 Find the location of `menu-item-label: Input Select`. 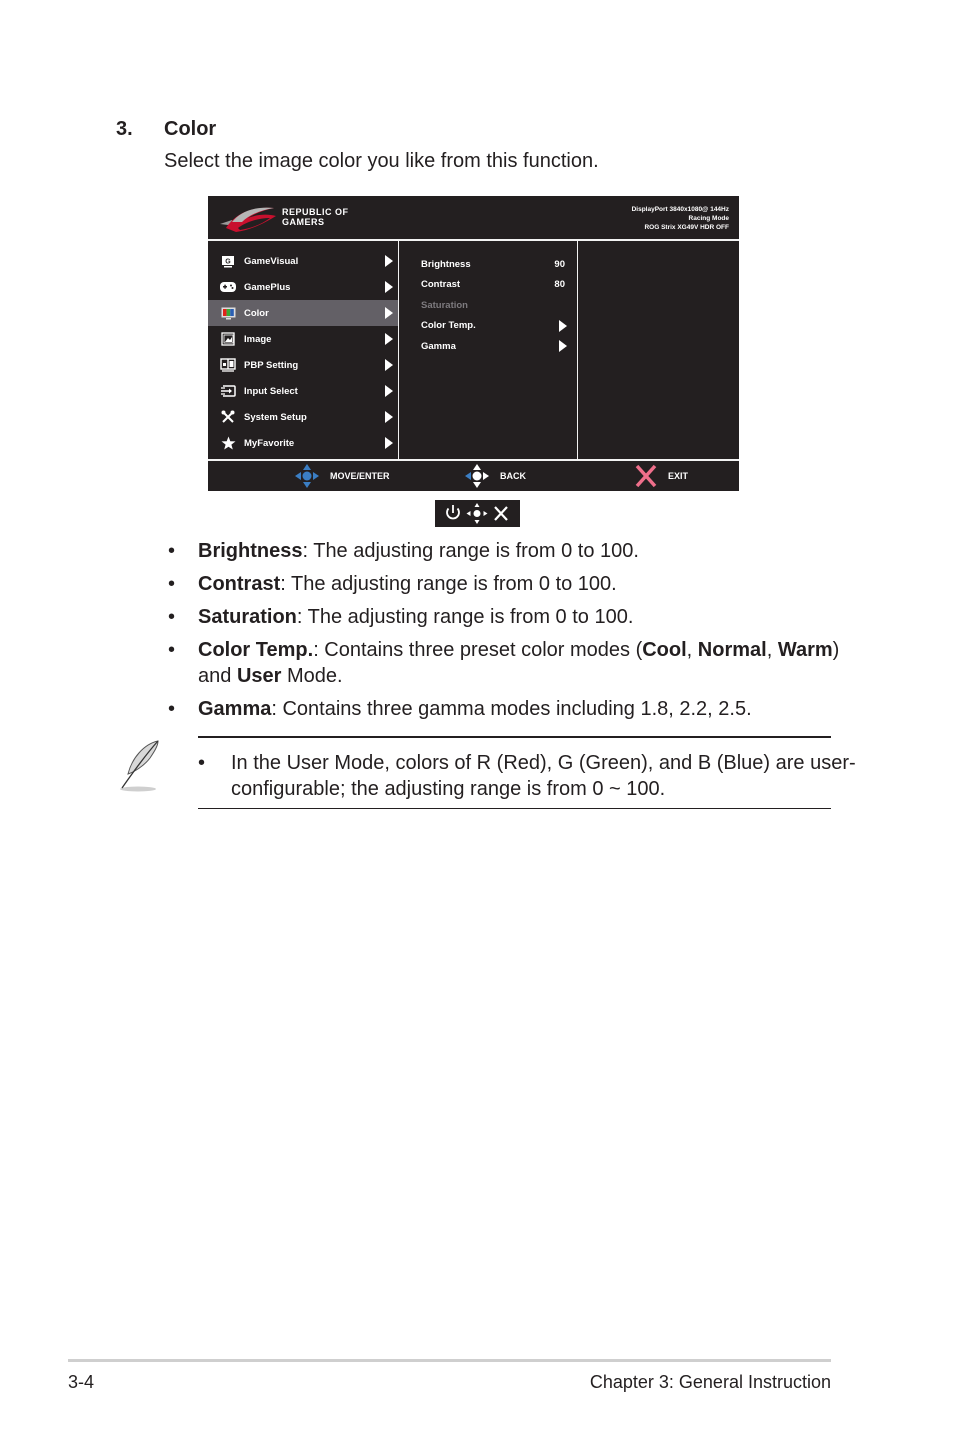

menu-item-label: Input Select is located at coordinates (271, 391).